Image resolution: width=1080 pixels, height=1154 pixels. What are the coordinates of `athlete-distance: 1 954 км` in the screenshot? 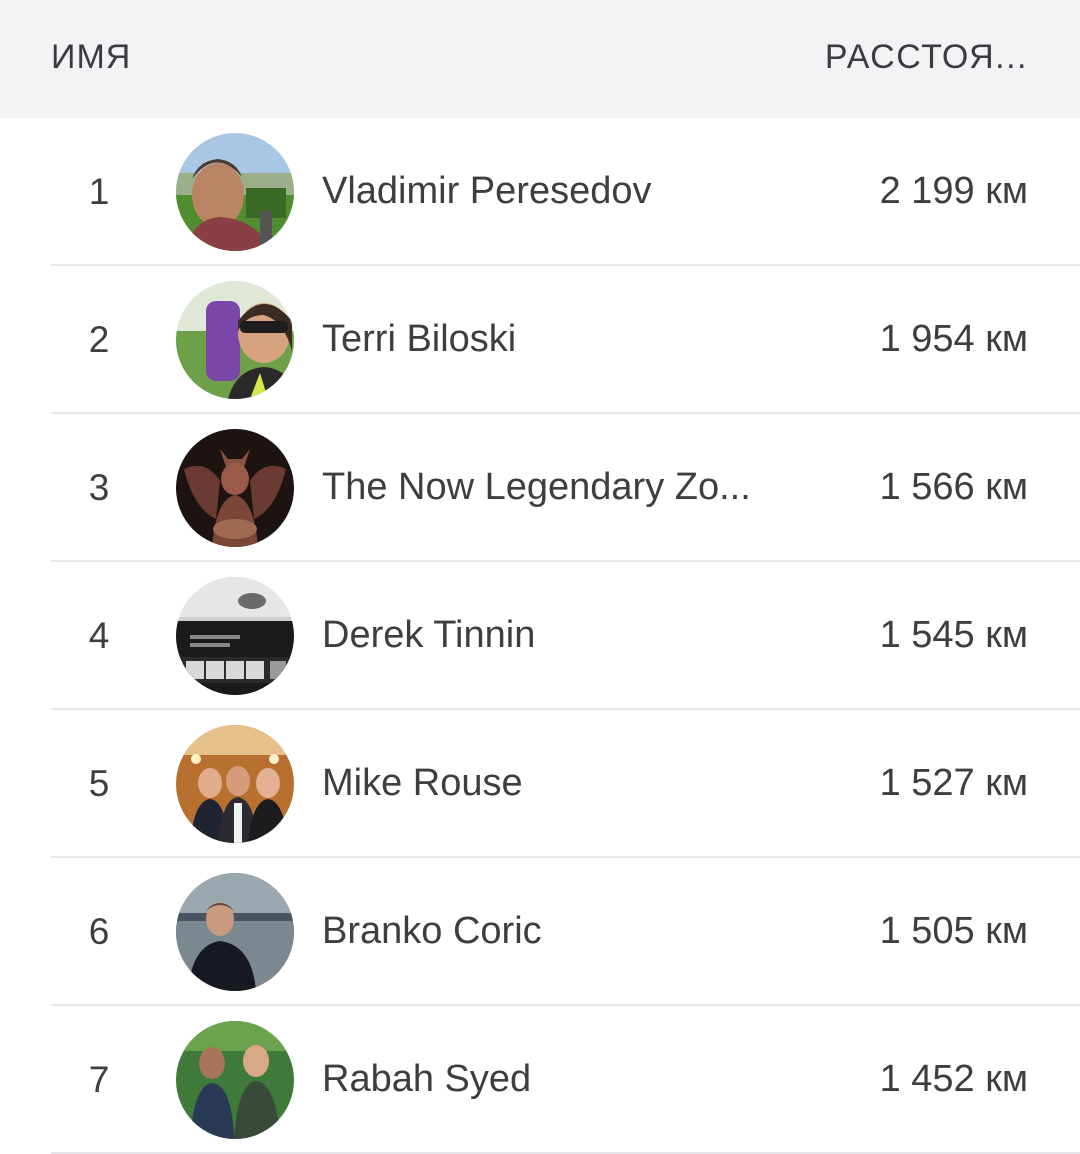 It's located at (953, 339).